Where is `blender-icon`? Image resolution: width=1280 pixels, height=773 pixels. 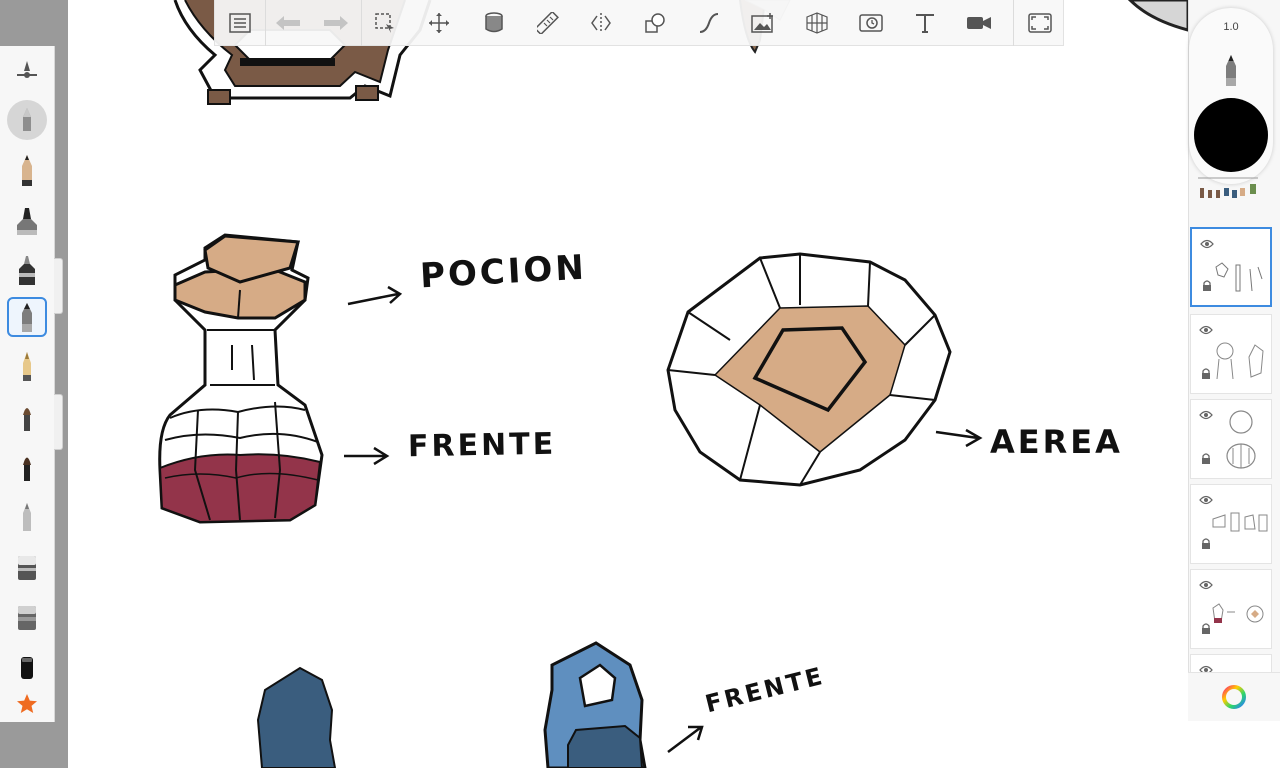
blender-icon is located at coordinates (27, 516).